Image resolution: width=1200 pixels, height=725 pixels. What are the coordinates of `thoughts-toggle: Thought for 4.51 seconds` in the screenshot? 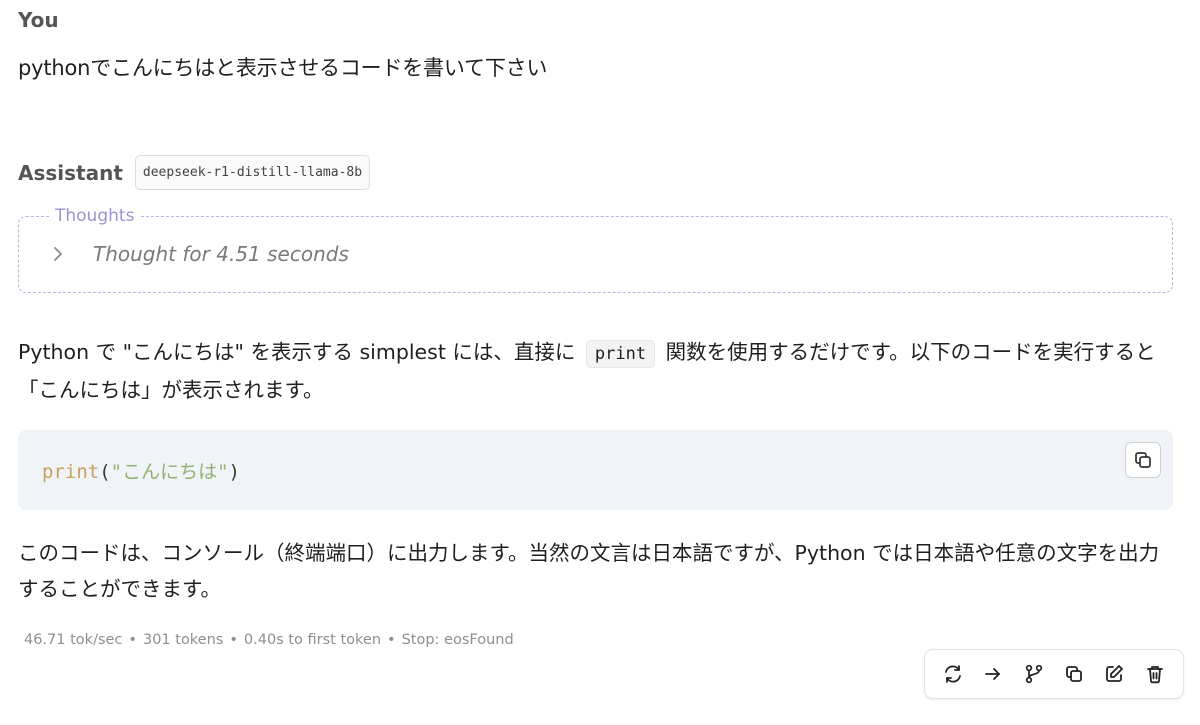 It's located at (199, 254).